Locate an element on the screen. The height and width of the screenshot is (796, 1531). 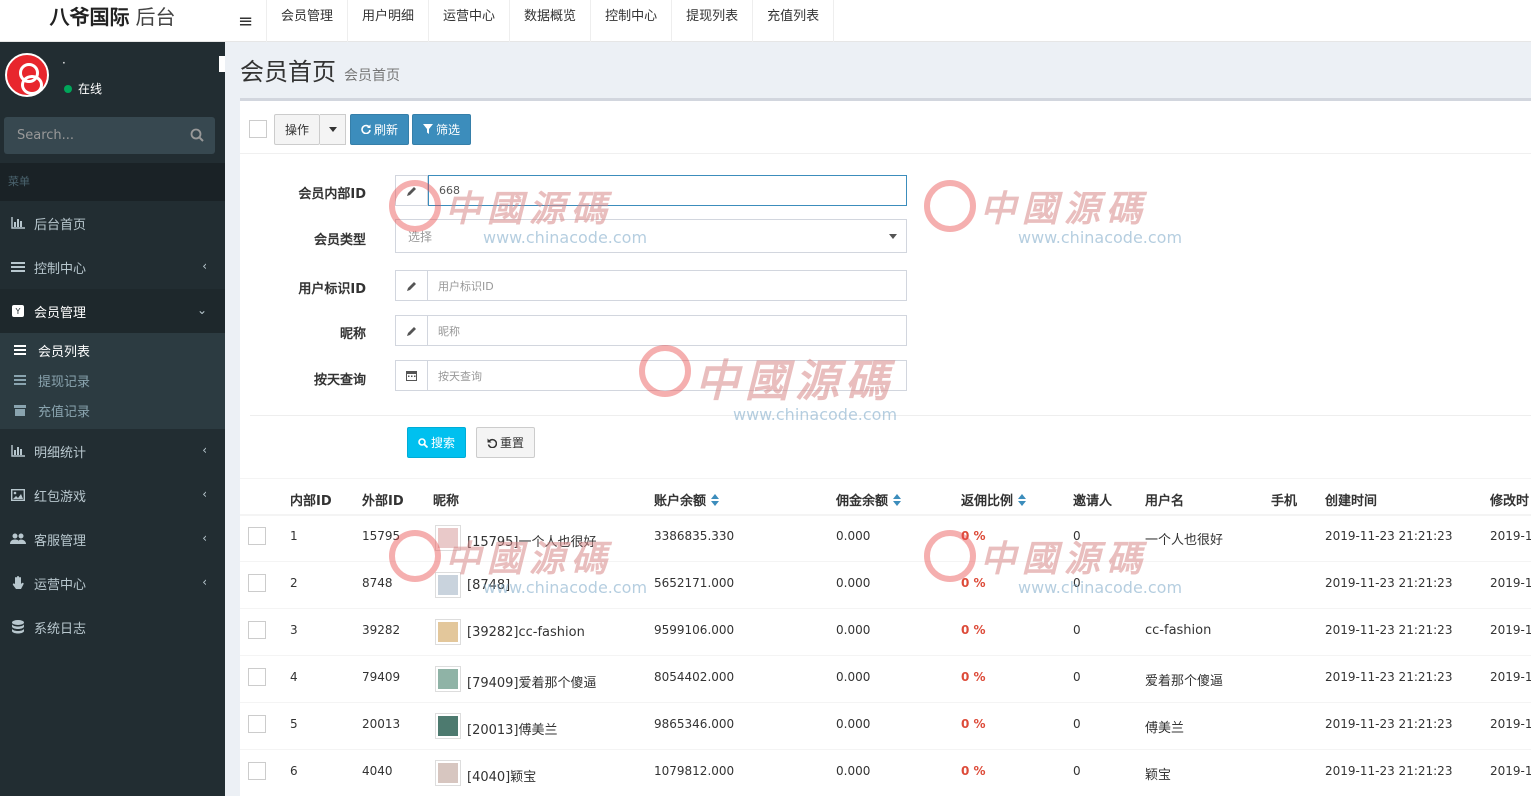
th-nickname: 昵称 is located at coordinates (446, 499).